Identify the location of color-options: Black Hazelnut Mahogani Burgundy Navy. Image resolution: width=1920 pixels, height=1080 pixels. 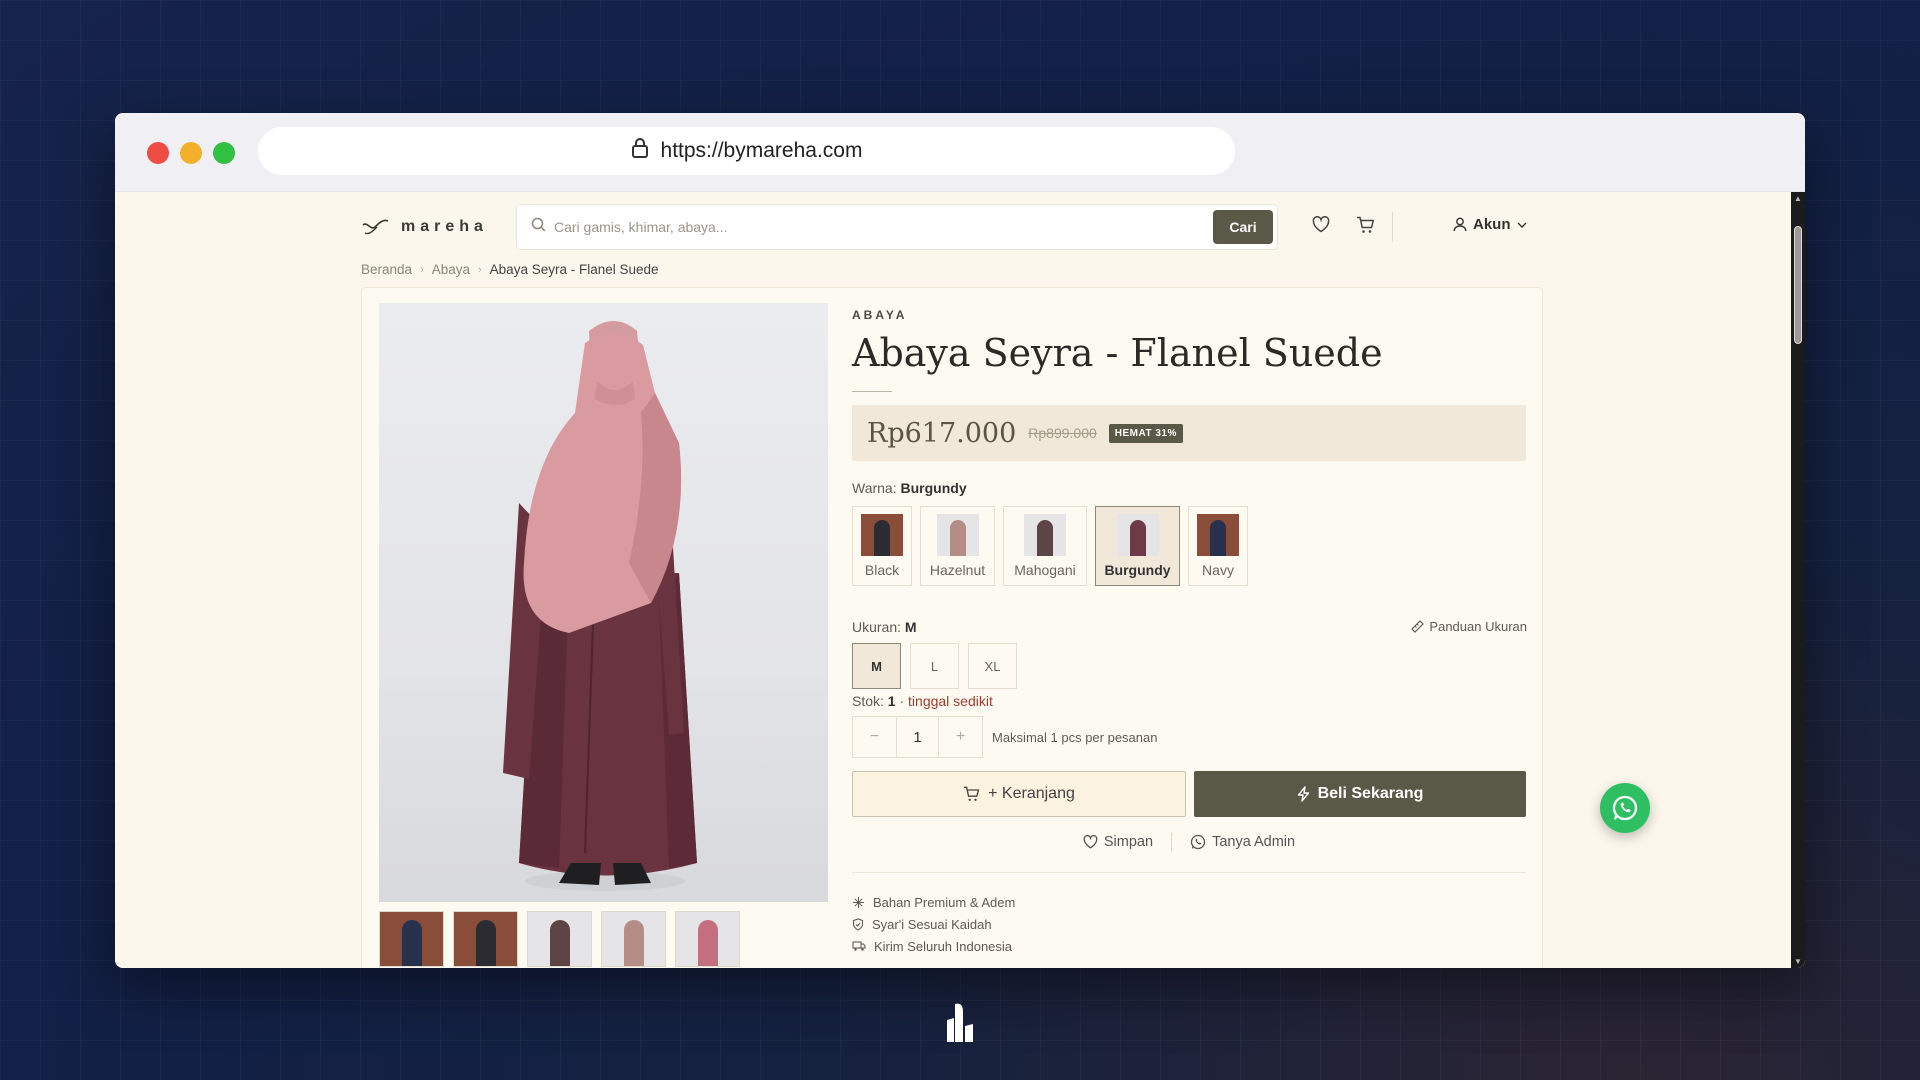
(1050, 546).